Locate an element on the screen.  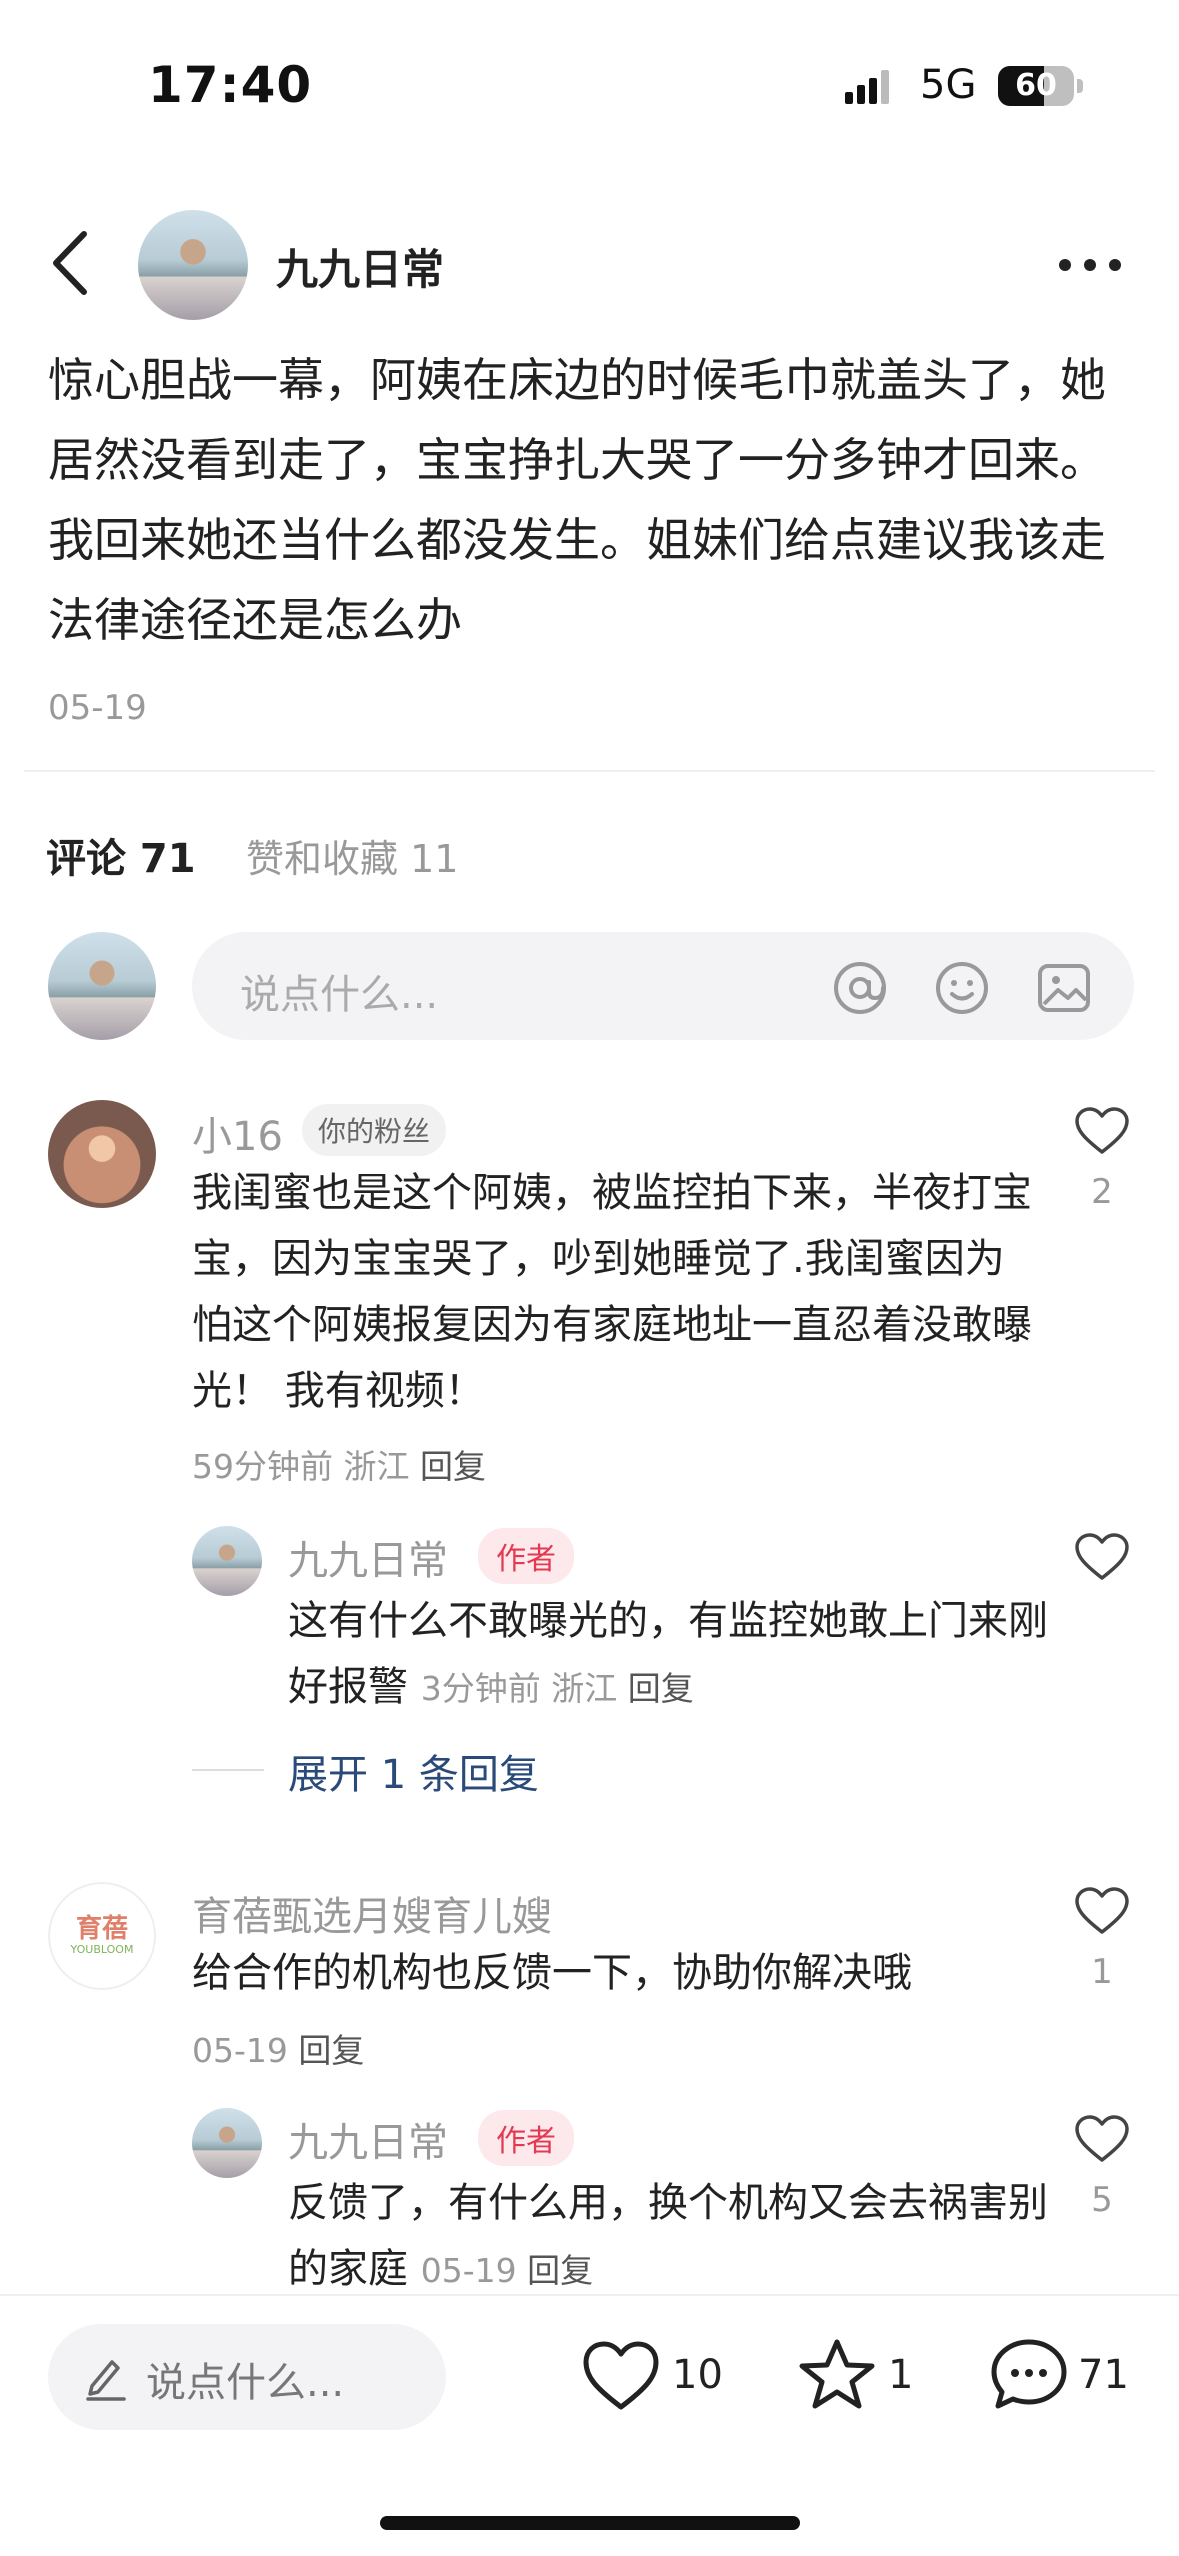
org-avatar: 育蓓 YOUBLOOM is located at coordinates (102, 1936).